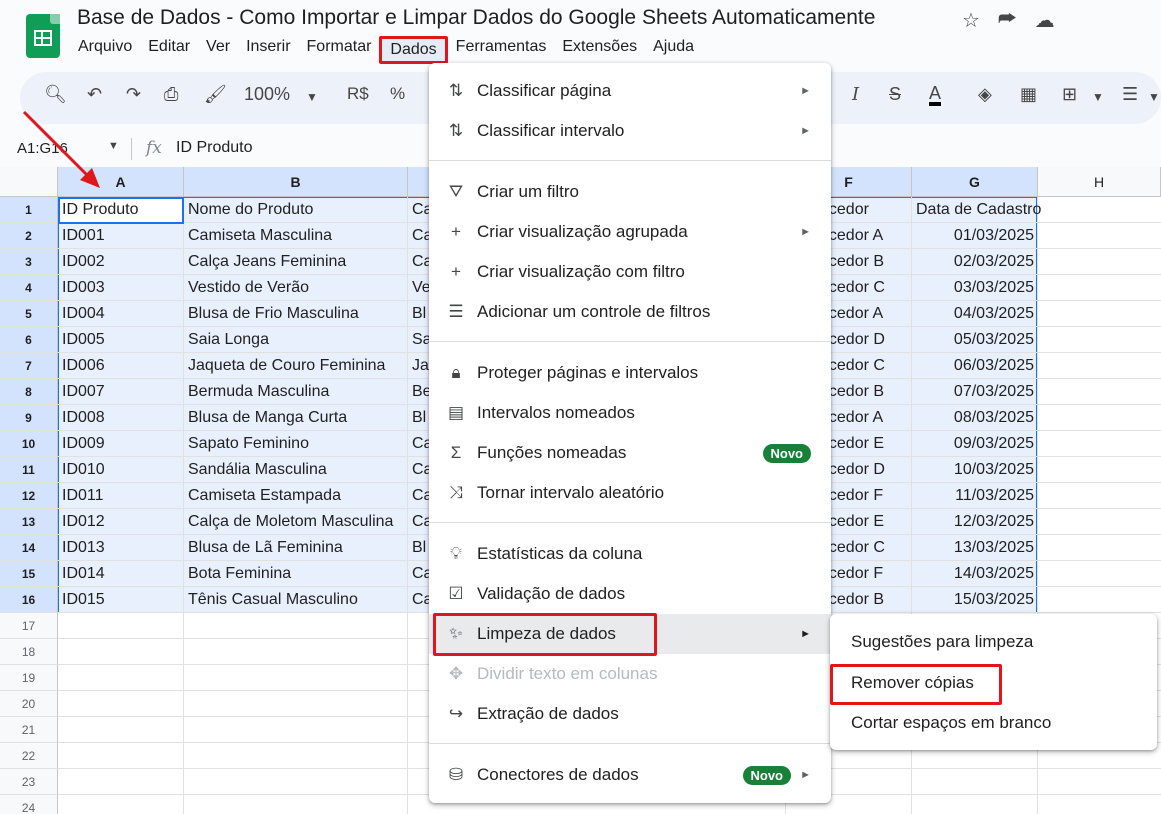 The height and width of the screenshot is (814, 1161). I want to click on cell-b13: Calça de Moletom Masculina, so click(296, 522).